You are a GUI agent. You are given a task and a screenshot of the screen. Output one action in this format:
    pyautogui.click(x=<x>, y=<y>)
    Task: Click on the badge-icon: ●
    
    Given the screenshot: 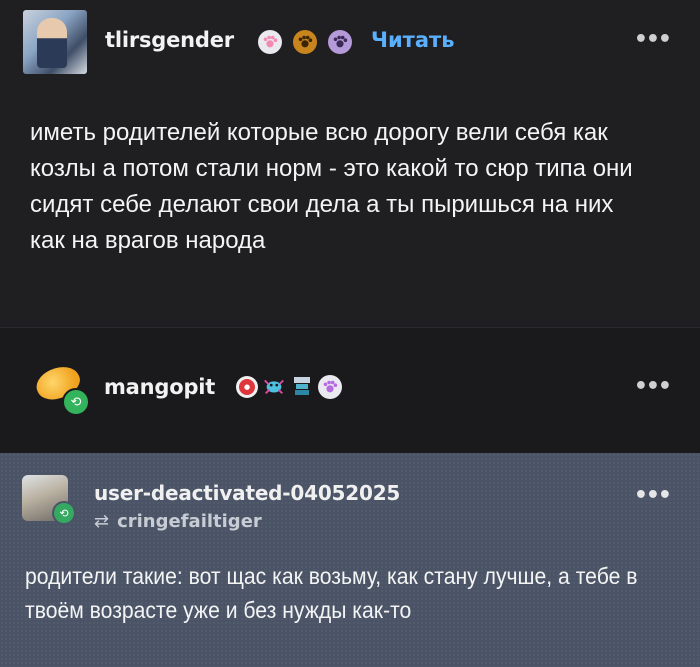 What is the action you would take?
    pyautogui.click(x=247, y=387)
    